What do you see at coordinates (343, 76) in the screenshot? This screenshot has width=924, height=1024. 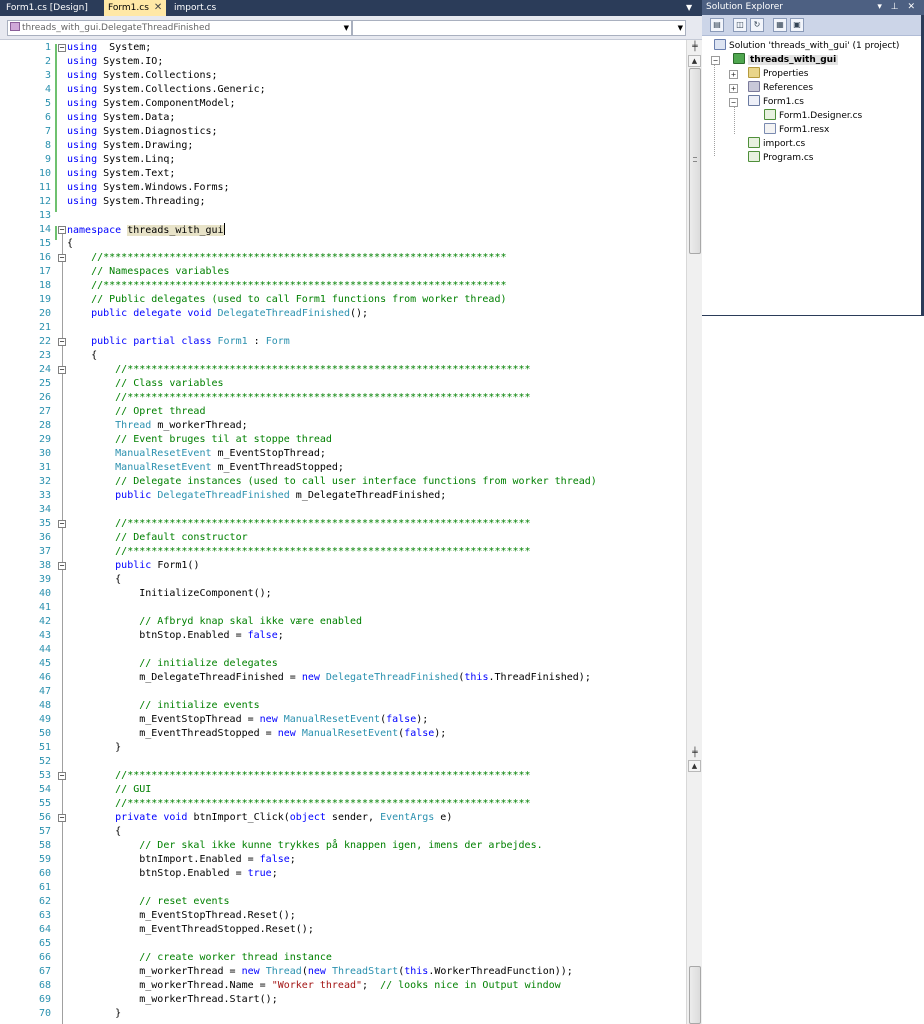 I see `code-line: 3 using System.Collections;` at bounding box center [343, 76].